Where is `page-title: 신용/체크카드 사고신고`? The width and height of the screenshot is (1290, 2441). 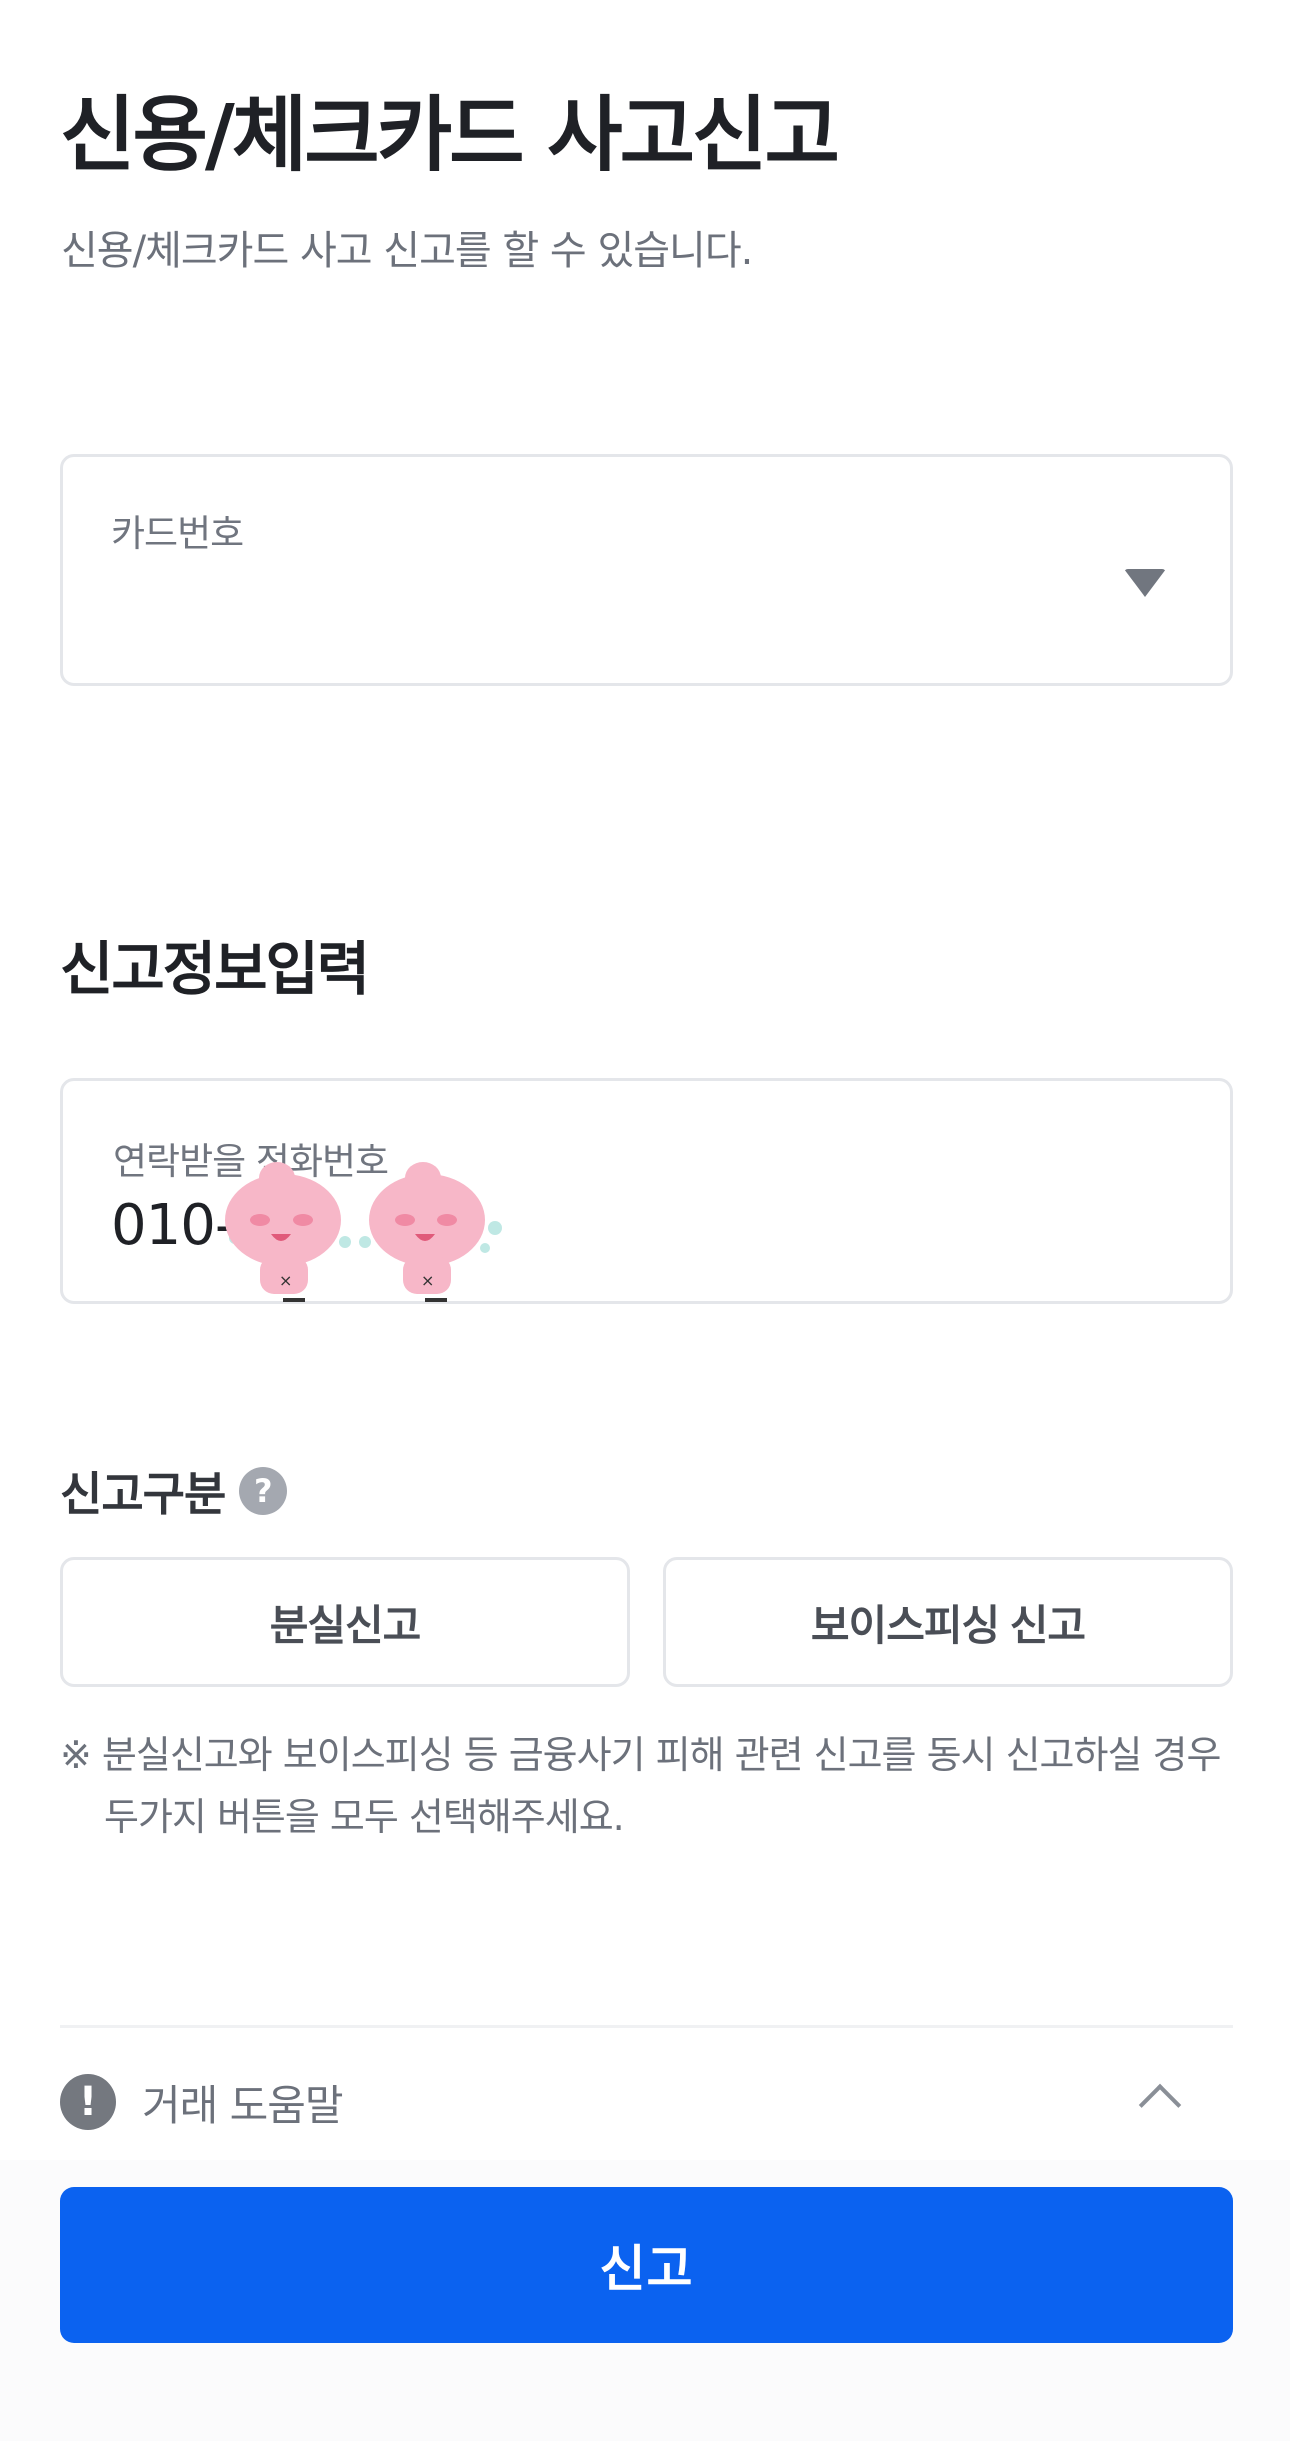 page-title: 신용/체크카드 사고신고 is located at coordinates (450, 135).